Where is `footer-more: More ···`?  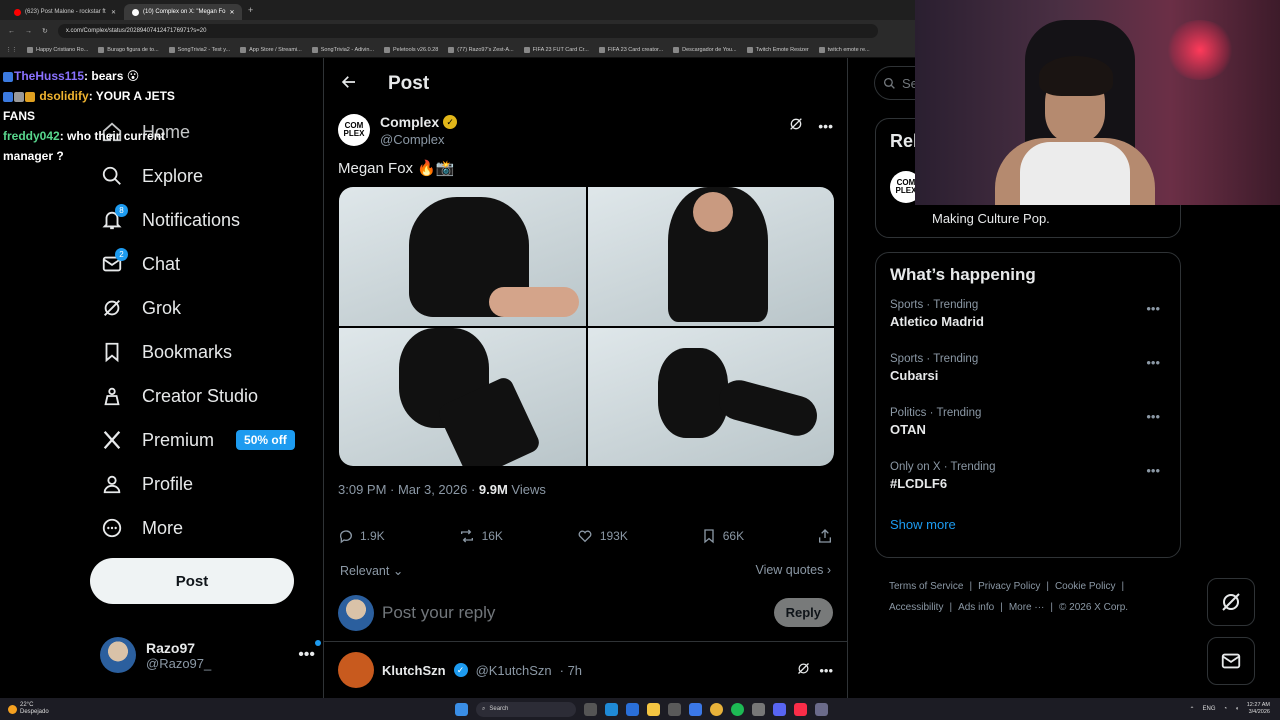
footer-more: More ··· is located at coordinates (1027, 607).